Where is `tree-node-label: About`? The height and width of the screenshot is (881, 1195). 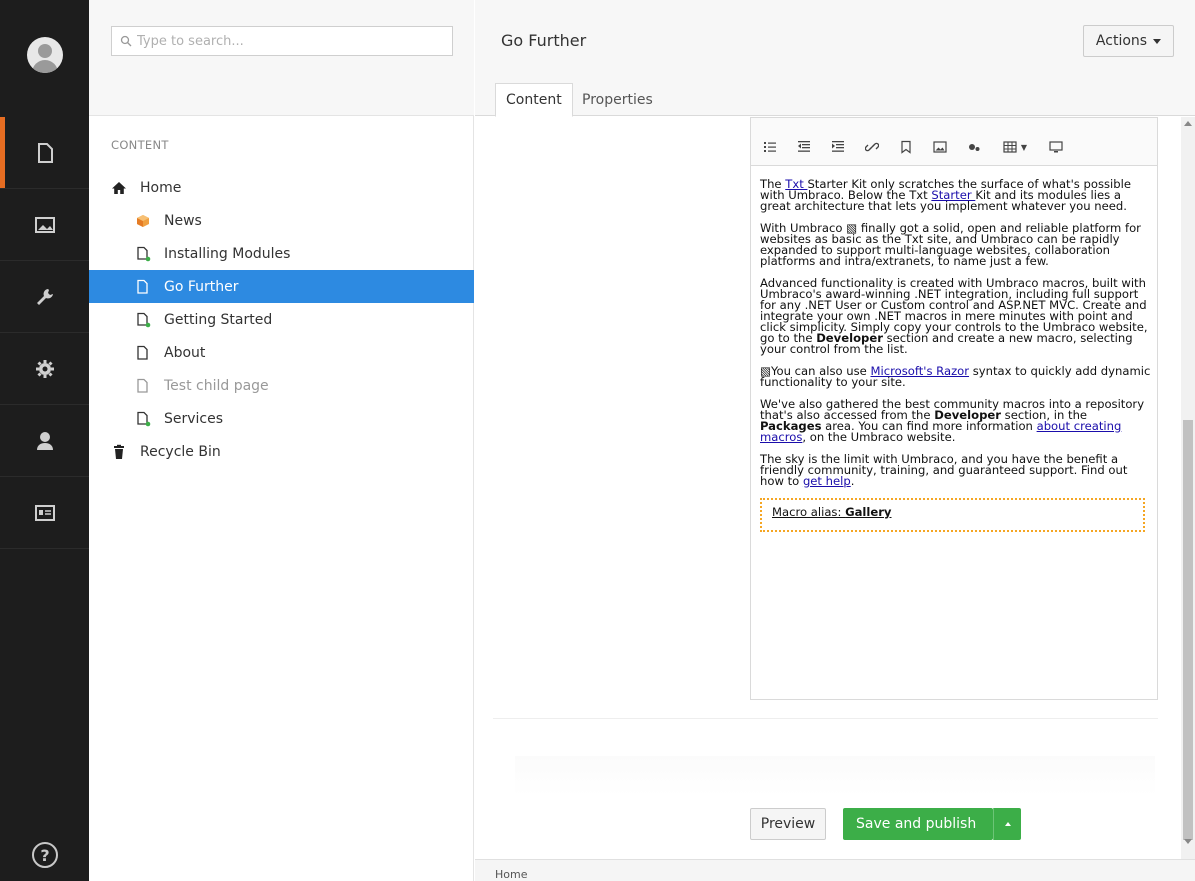
tree-node-label: About is located at coordinates (185, 352).